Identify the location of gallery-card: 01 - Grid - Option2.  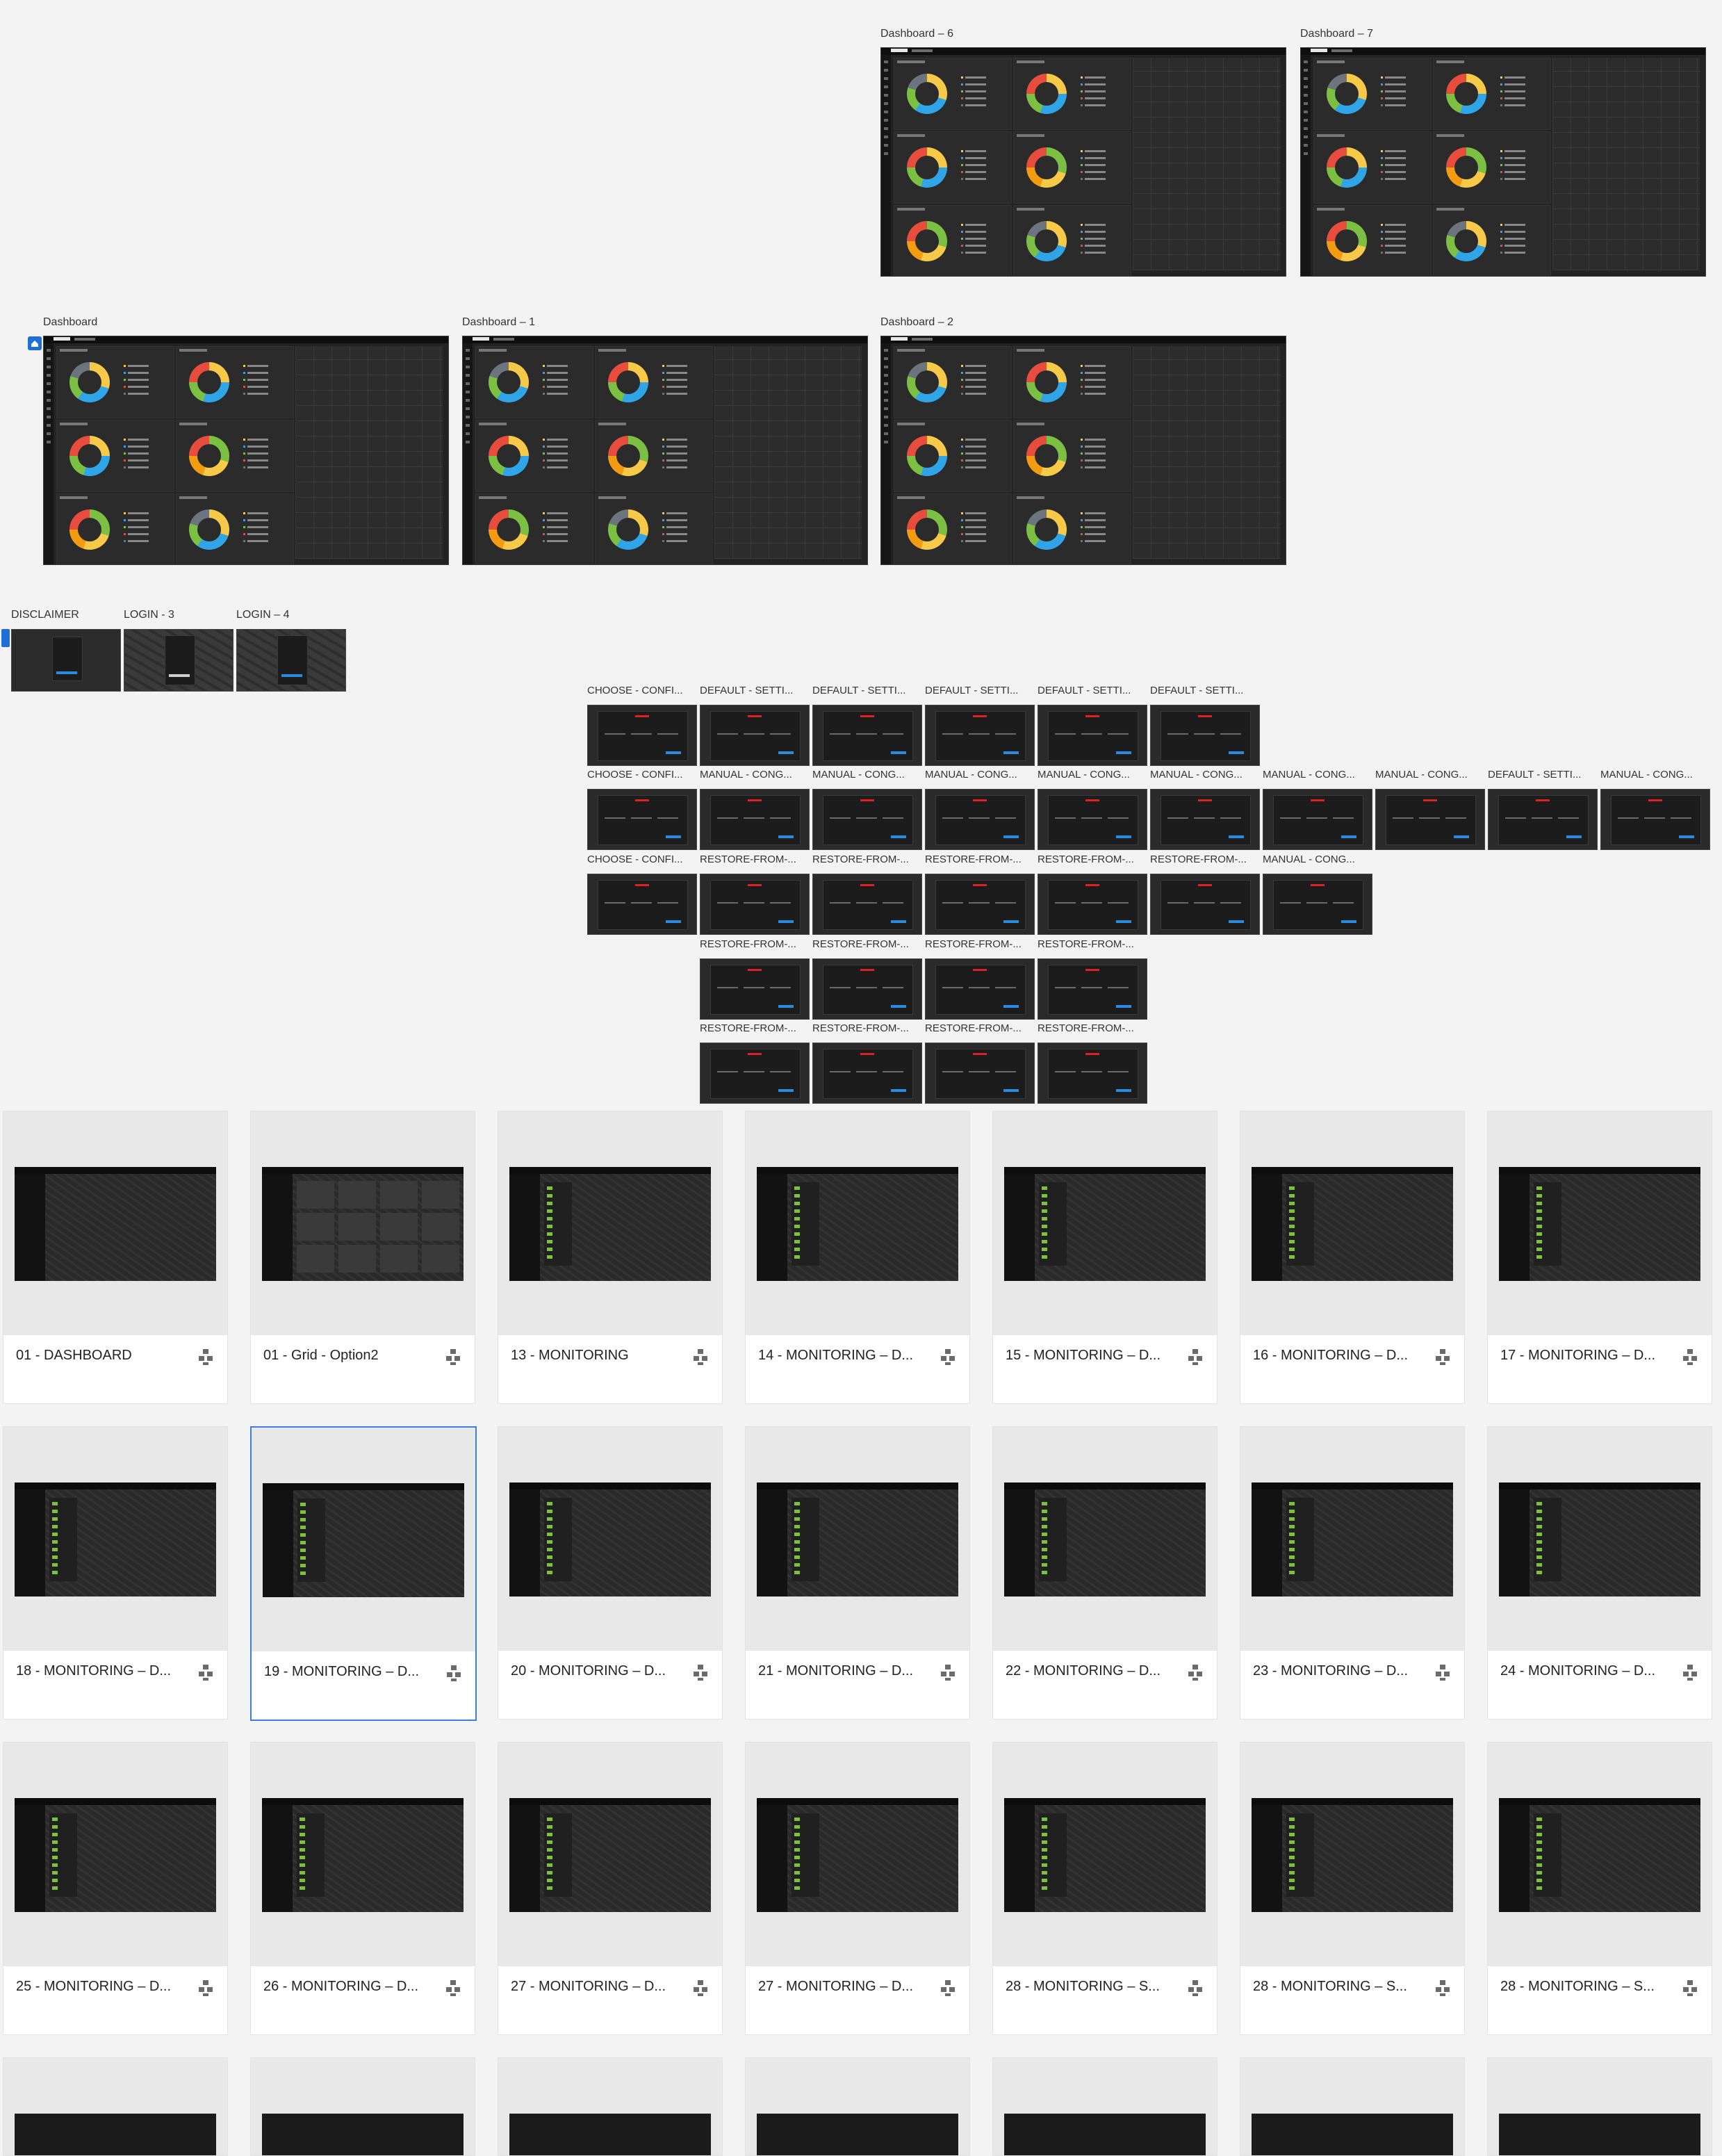
(362, 1257).